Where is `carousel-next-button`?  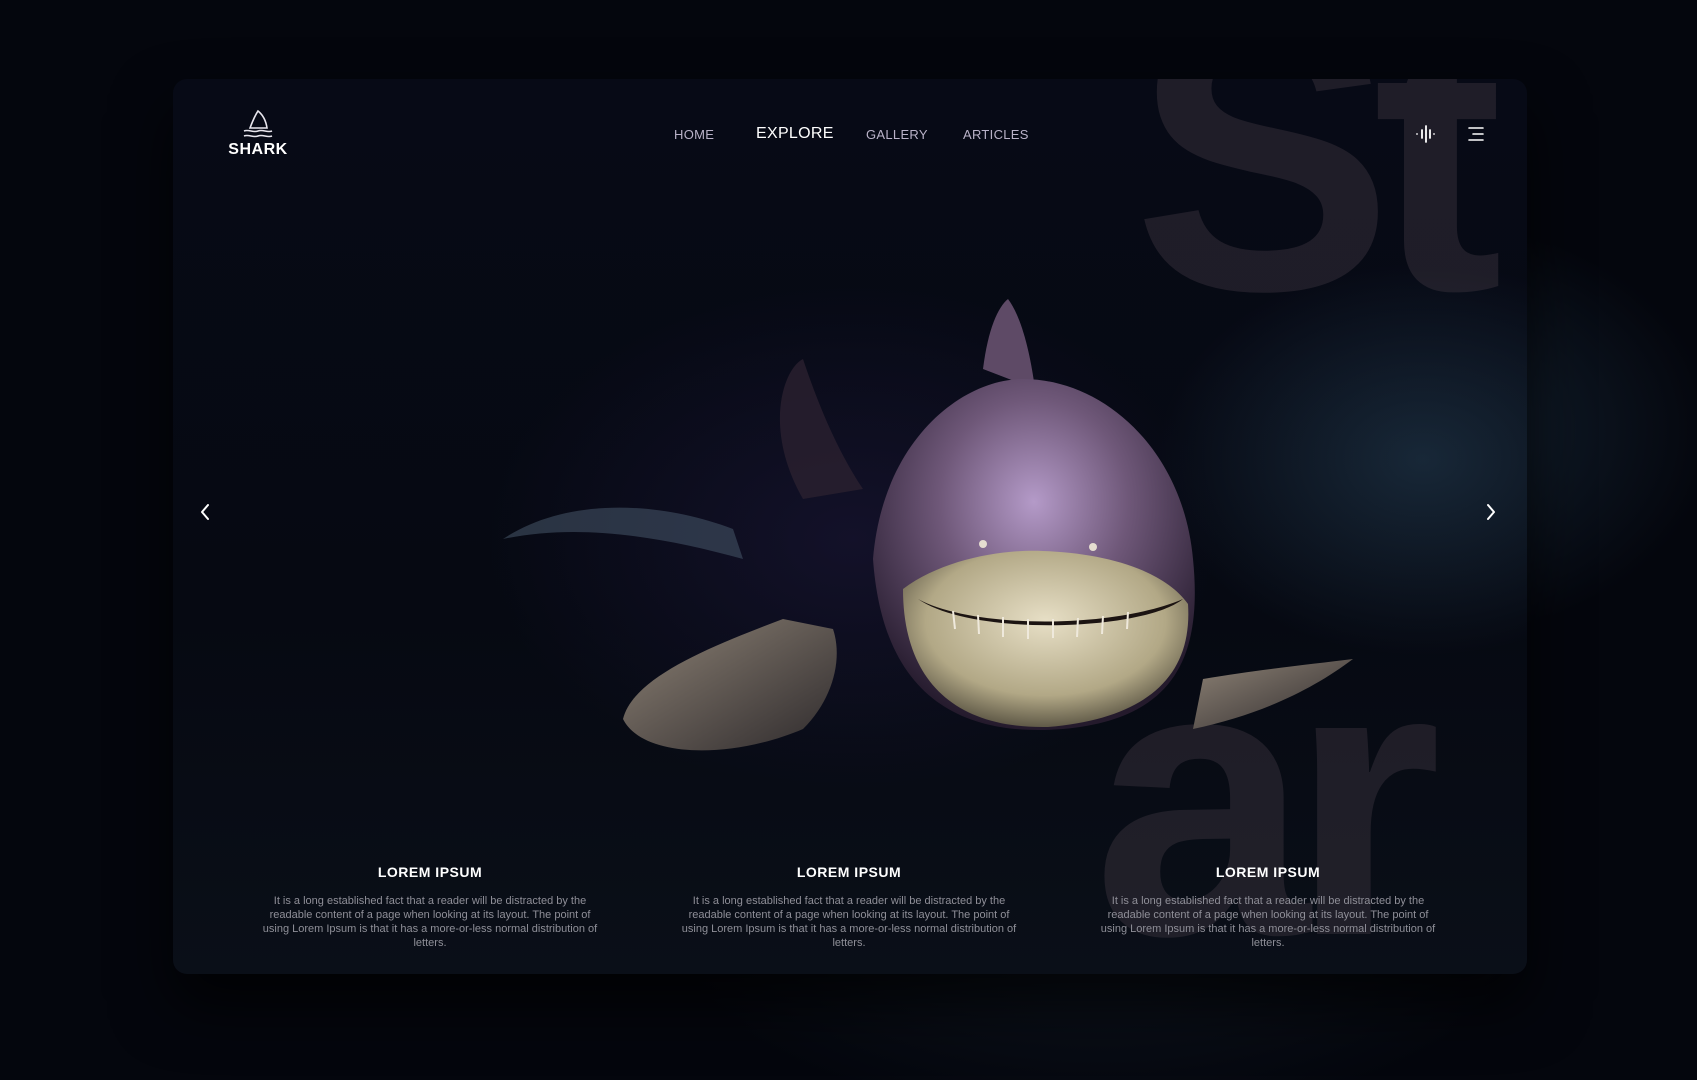
carousel-next-button is located at coordinates (1491, 515).